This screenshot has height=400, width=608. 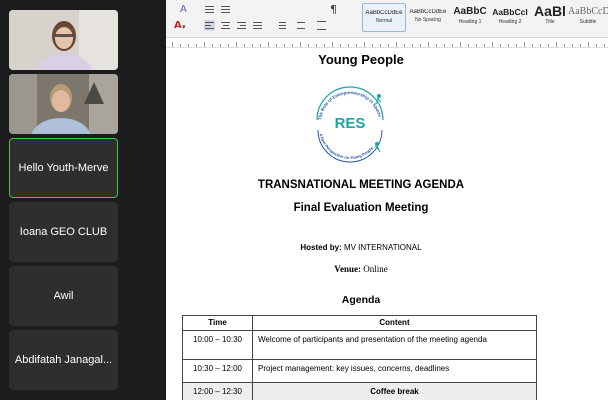 What do you see at coordinates (209, 9) in the screenshot?
I see `bullet-list-icon` at bounding box center [209, 9].